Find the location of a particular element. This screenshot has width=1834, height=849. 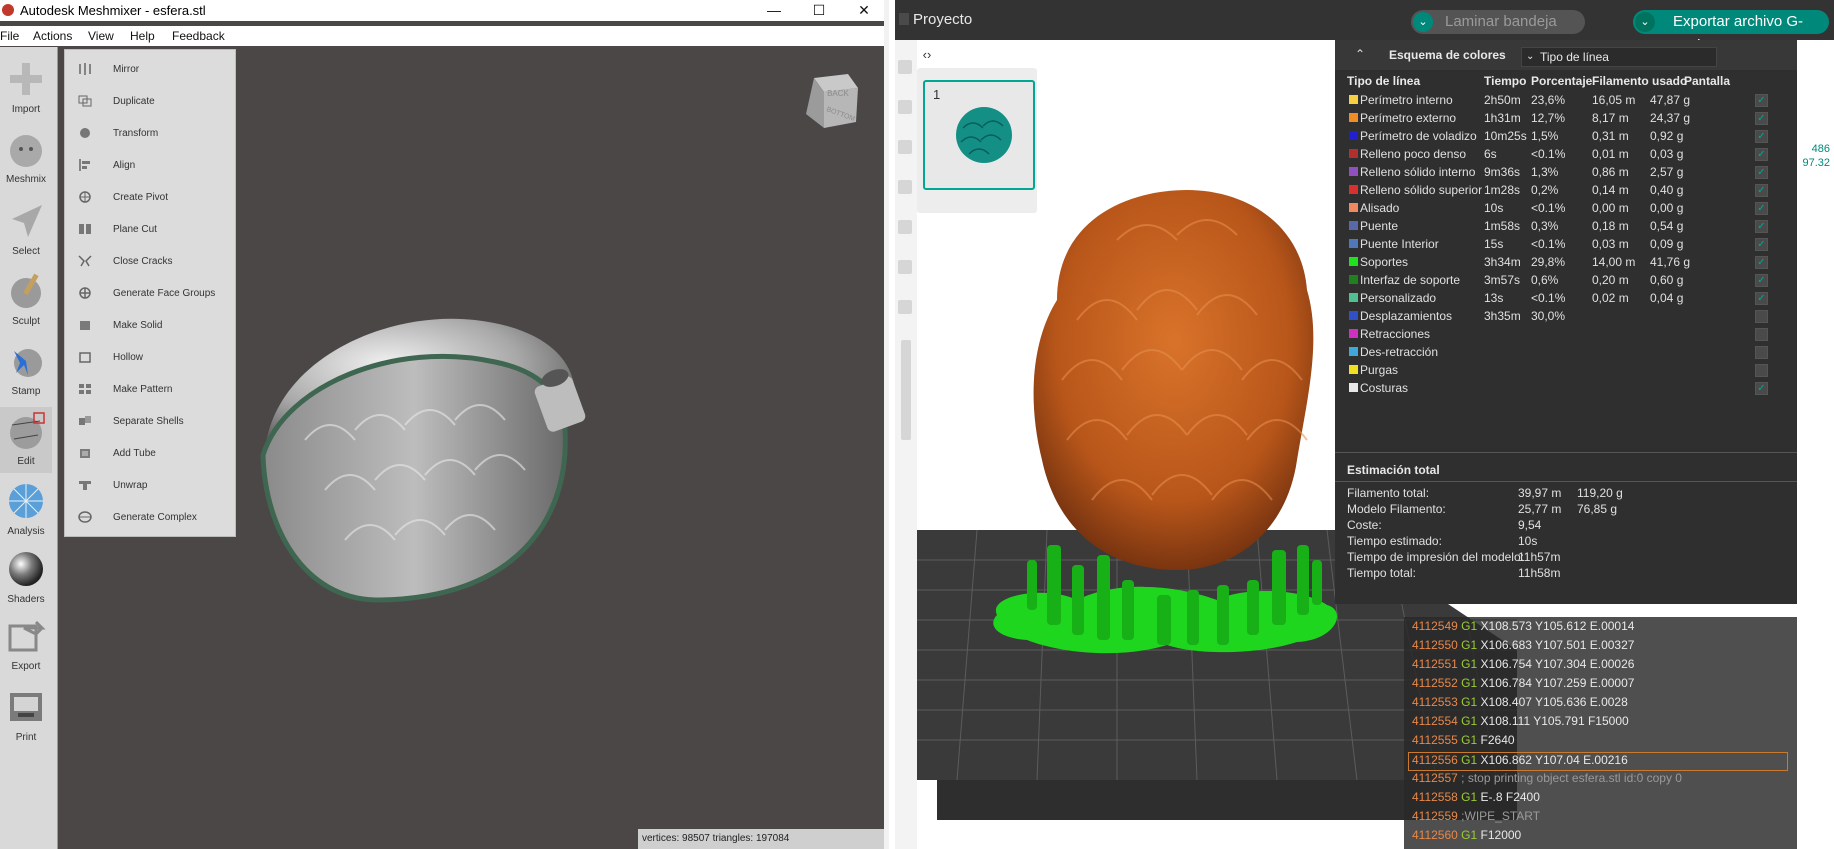

menu-feedback: Feedback is located at coordinates (198, 36).